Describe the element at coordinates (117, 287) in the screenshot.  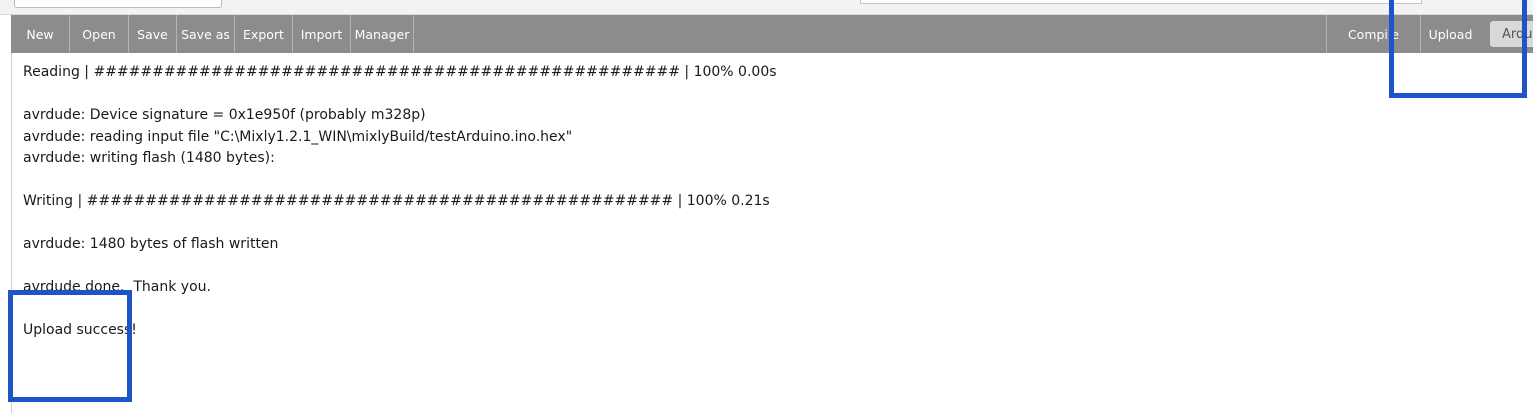
I see `console-line-done: avrdude done. Thank you.` at that location.